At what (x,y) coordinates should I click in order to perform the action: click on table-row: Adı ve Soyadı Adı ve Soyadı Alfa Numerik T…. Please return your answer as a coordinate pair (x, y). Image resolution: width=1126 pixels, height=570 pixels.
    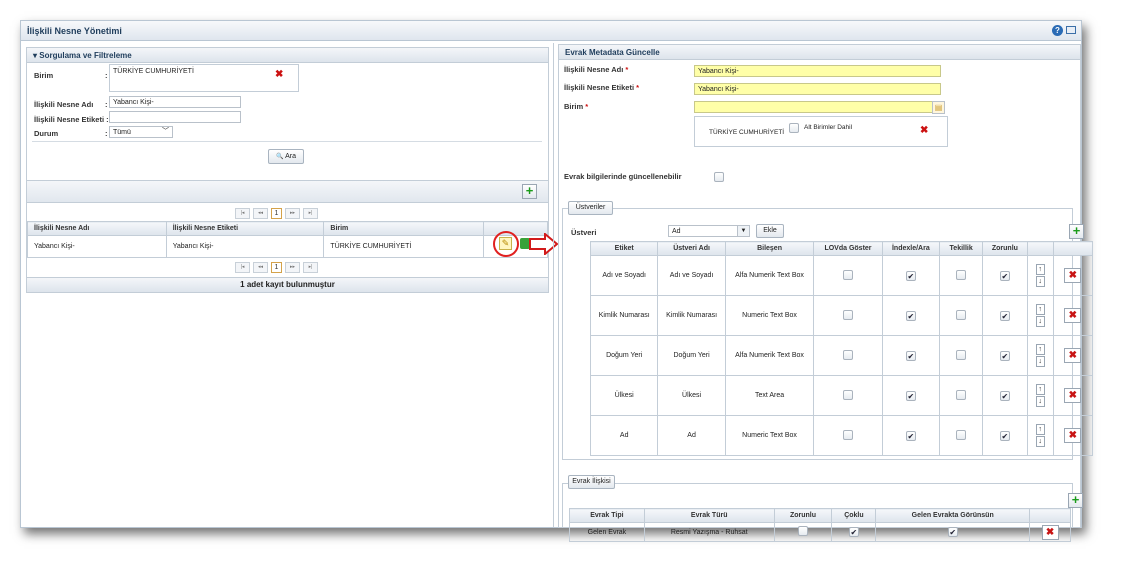
    Looking at the image, I should click on (841, 275).